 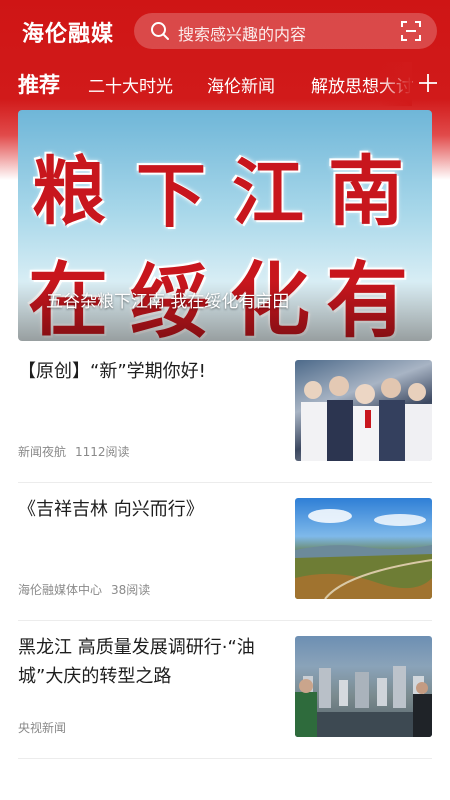 What do you see at coordinates (241, 84) in the screenshot?
I see `tab-hailun-news: 海伦新闻` at bounding box center [241, 84].